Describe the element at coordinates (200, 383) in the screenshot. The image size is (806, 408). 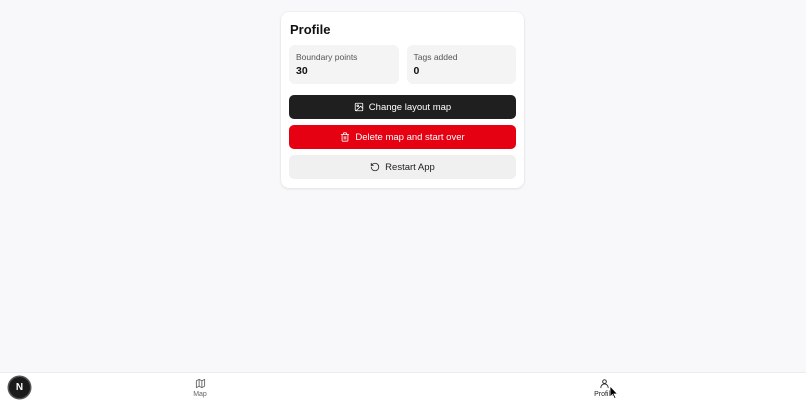
I see `map-icon` at that location.